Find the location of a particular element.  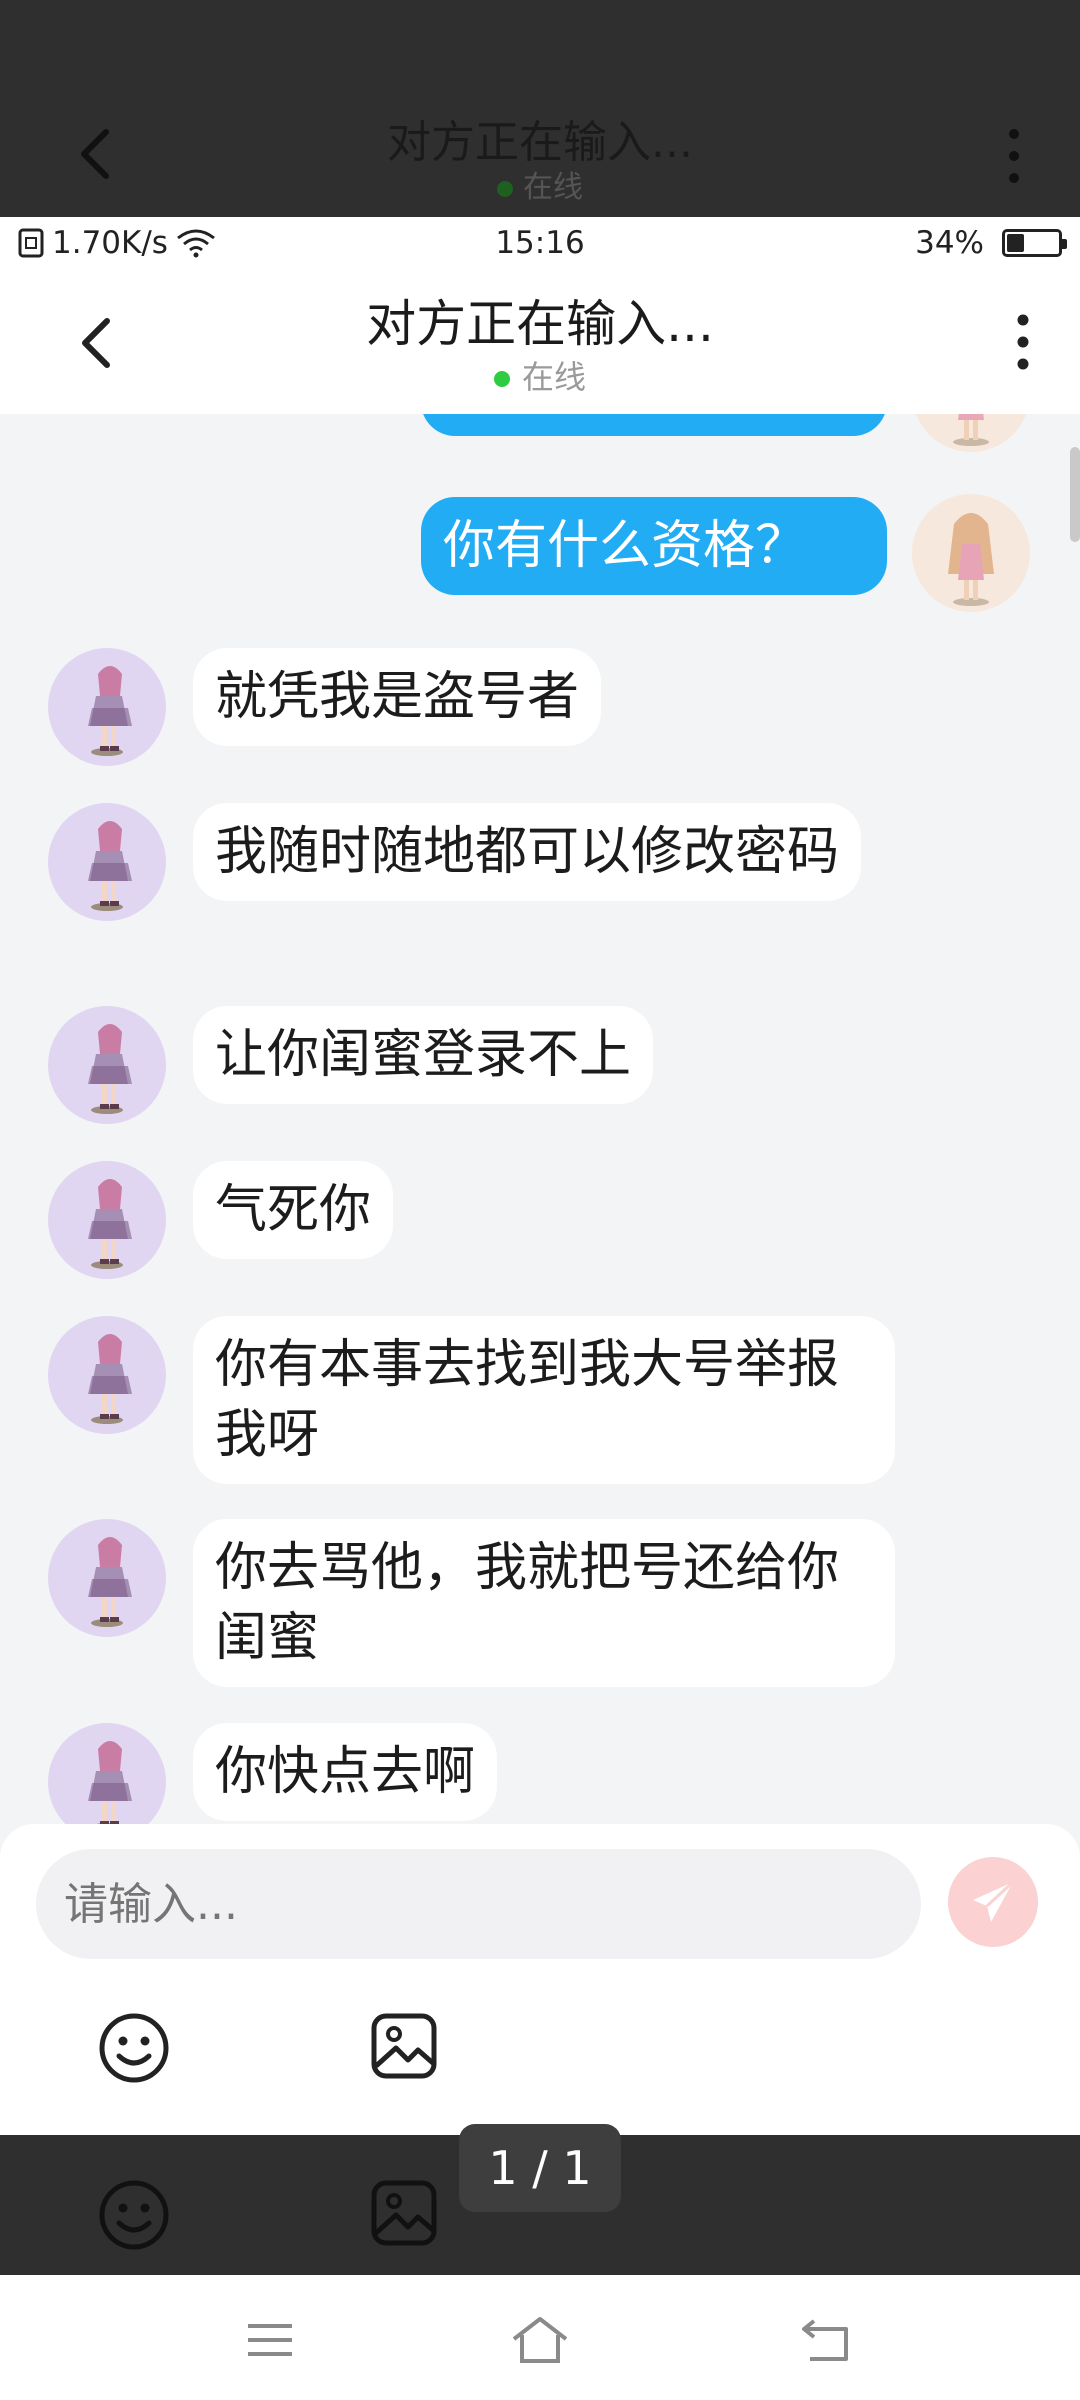

friend-message-bubble: 你去骂他，我就把号还给你闺蜜 is located at coordinates (544, 1603).